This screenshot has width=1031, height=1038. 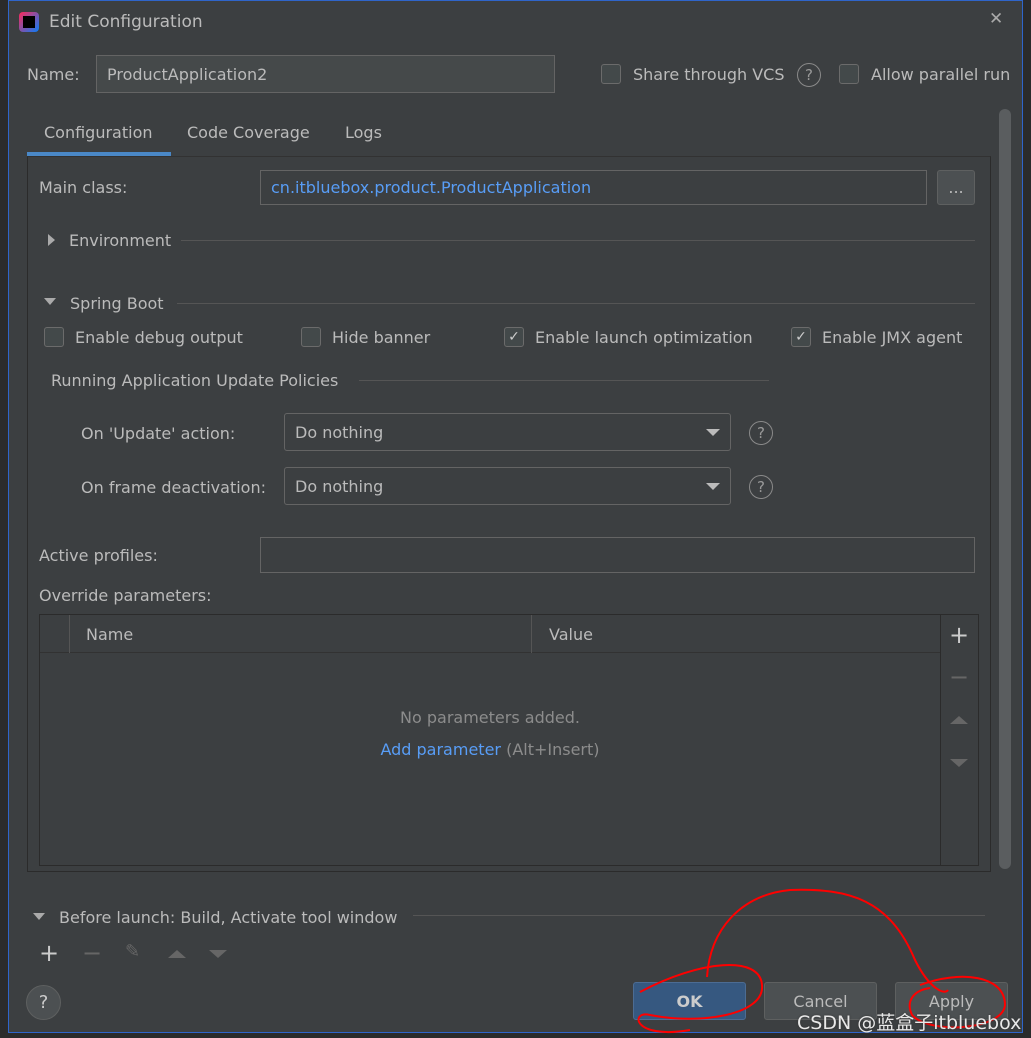 What do you see at coordinates (644, 337) in the screenshot?
I see `launch-optimization-label: Enable launch optimization` at bounding box center [644, 337].